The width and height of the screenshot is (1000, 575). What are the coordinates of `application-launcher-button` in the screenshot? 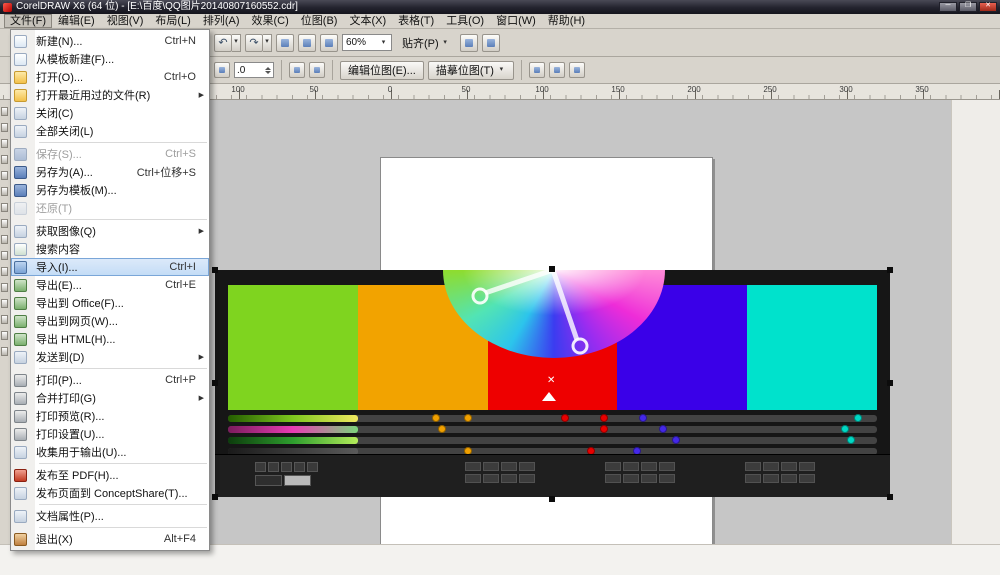 It's located at (490, 42).